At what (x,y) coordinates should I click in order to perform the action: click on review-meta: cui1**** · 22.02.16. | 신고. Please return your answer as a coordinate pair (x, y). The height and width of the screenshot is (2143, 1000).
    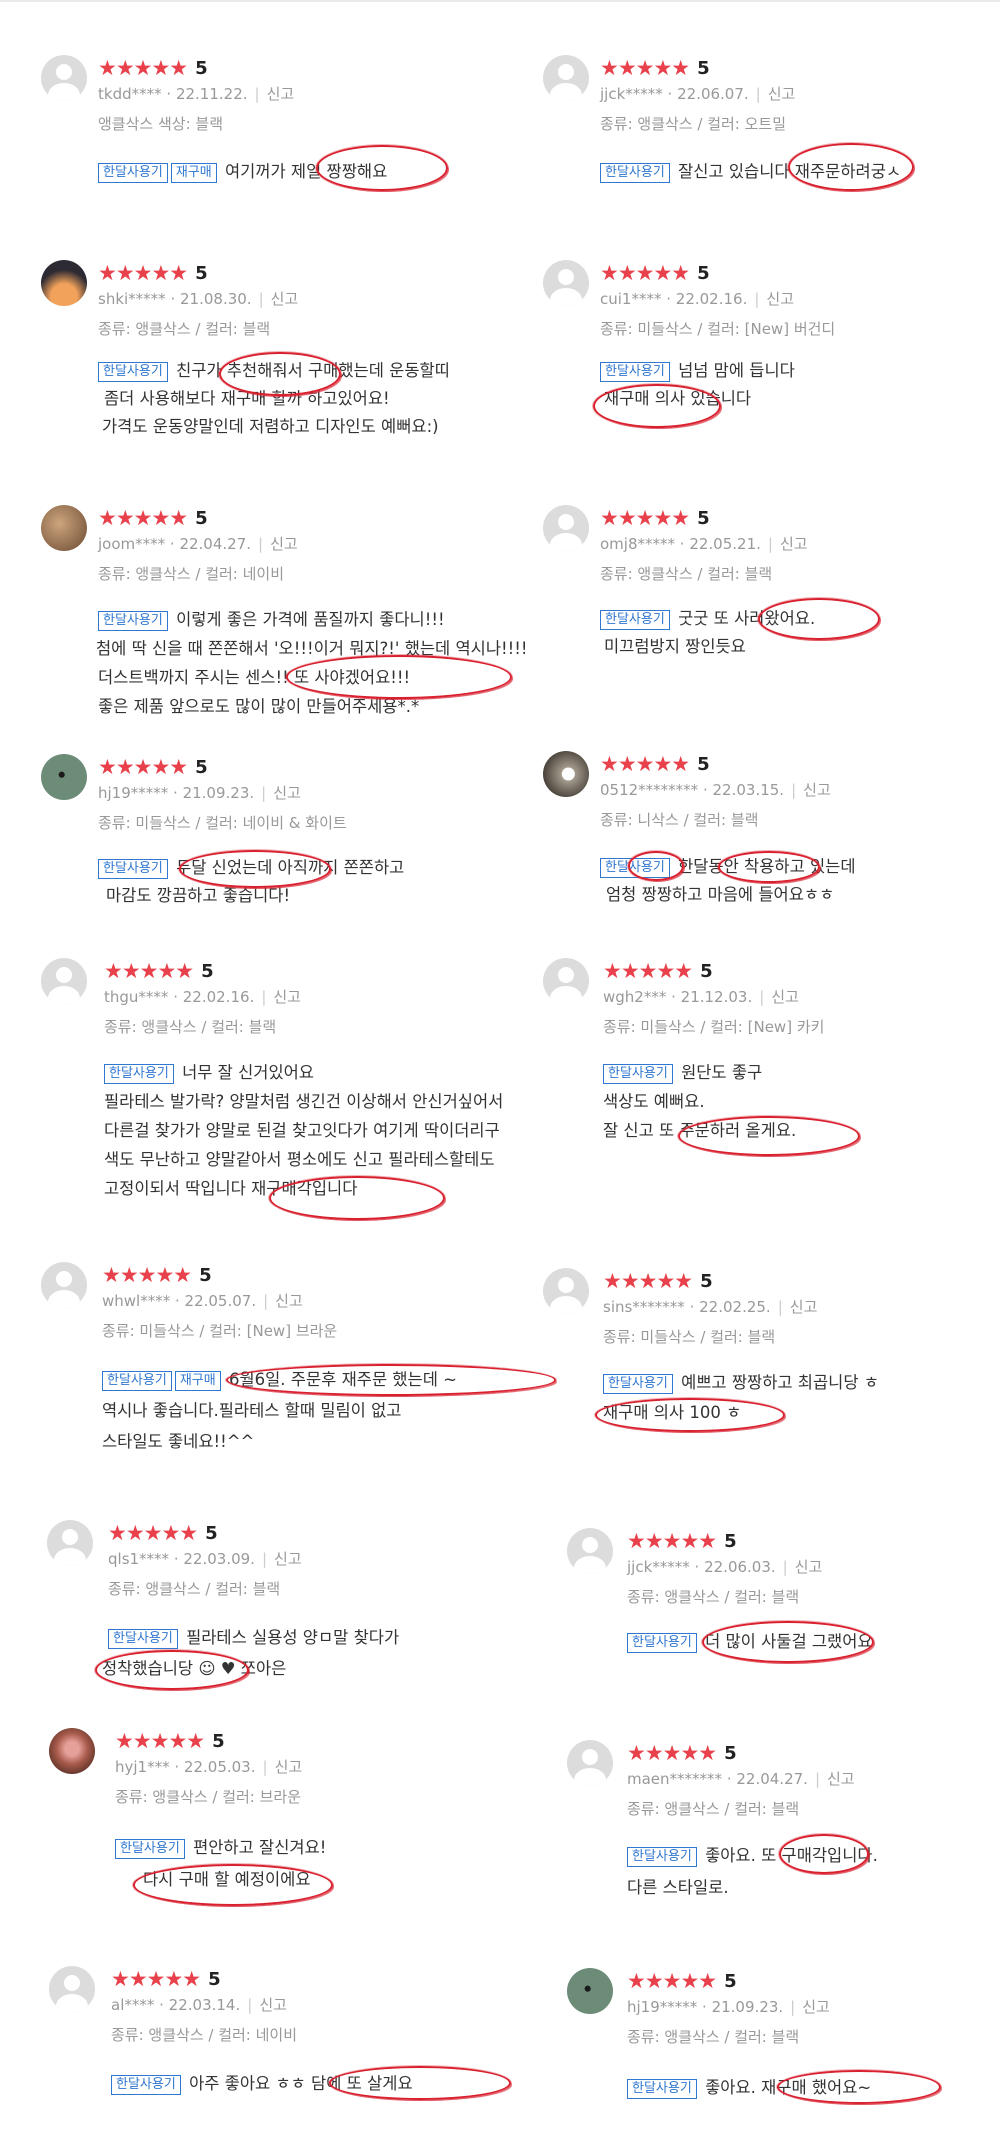
    Looking at the image, I should click on (697, 299).